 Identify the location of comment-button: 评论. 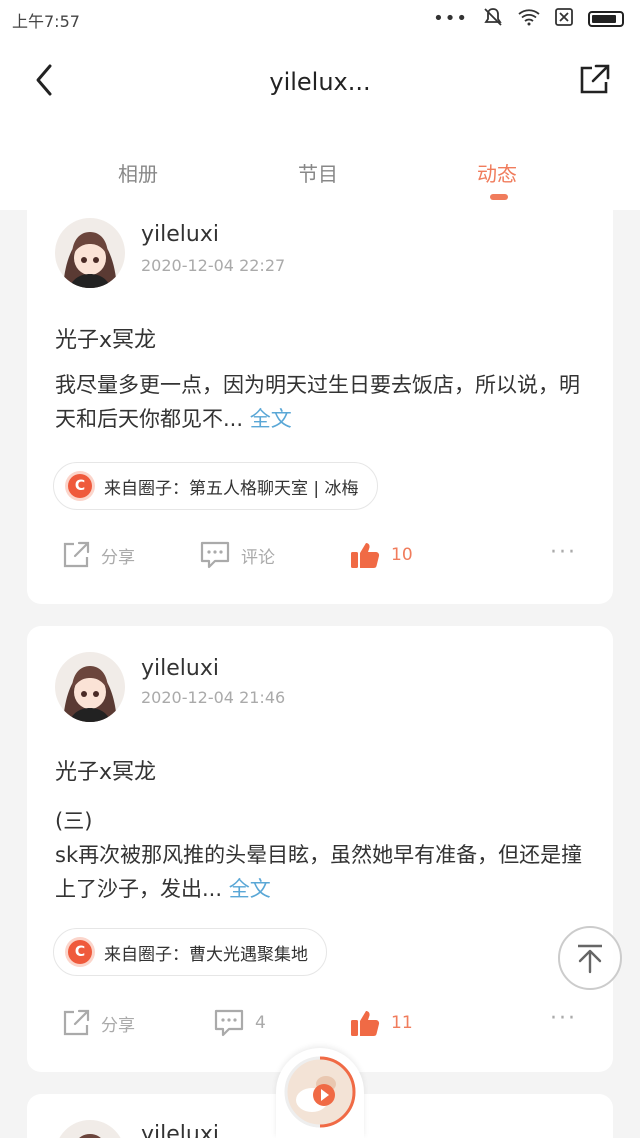
(237, 555).